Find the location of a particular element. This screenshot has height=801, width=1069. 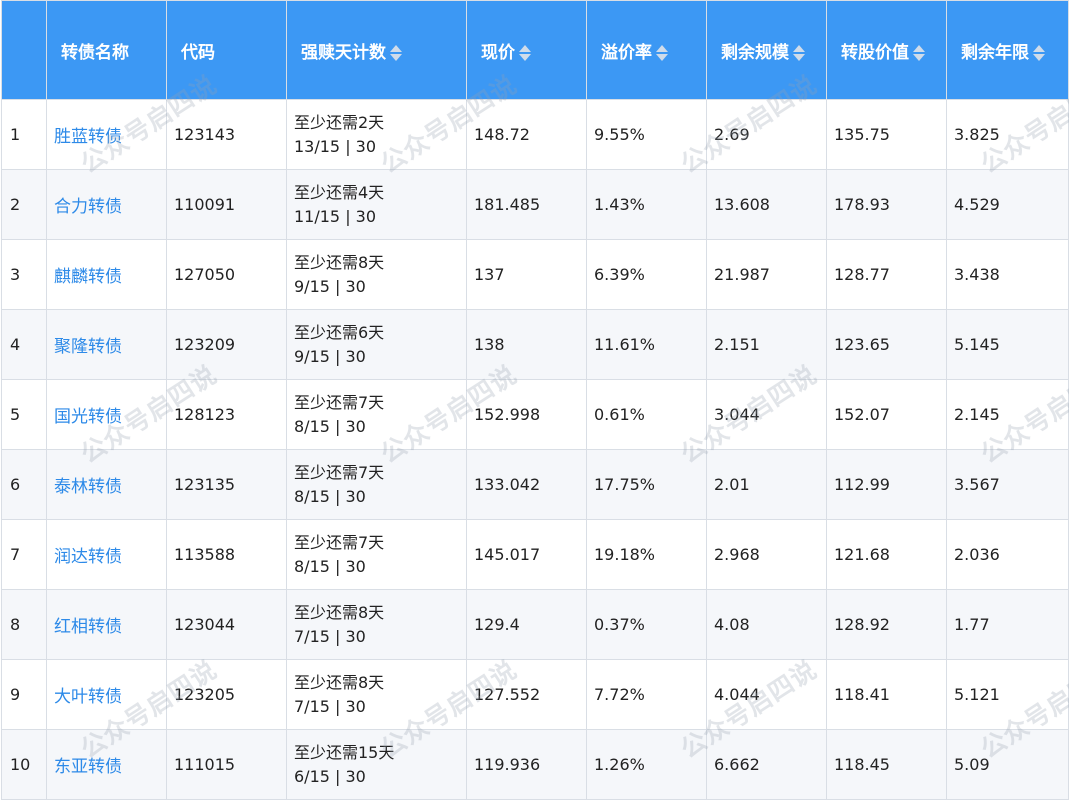

bond-name-cell: 润达转债 is located at coordinates (106, 554).